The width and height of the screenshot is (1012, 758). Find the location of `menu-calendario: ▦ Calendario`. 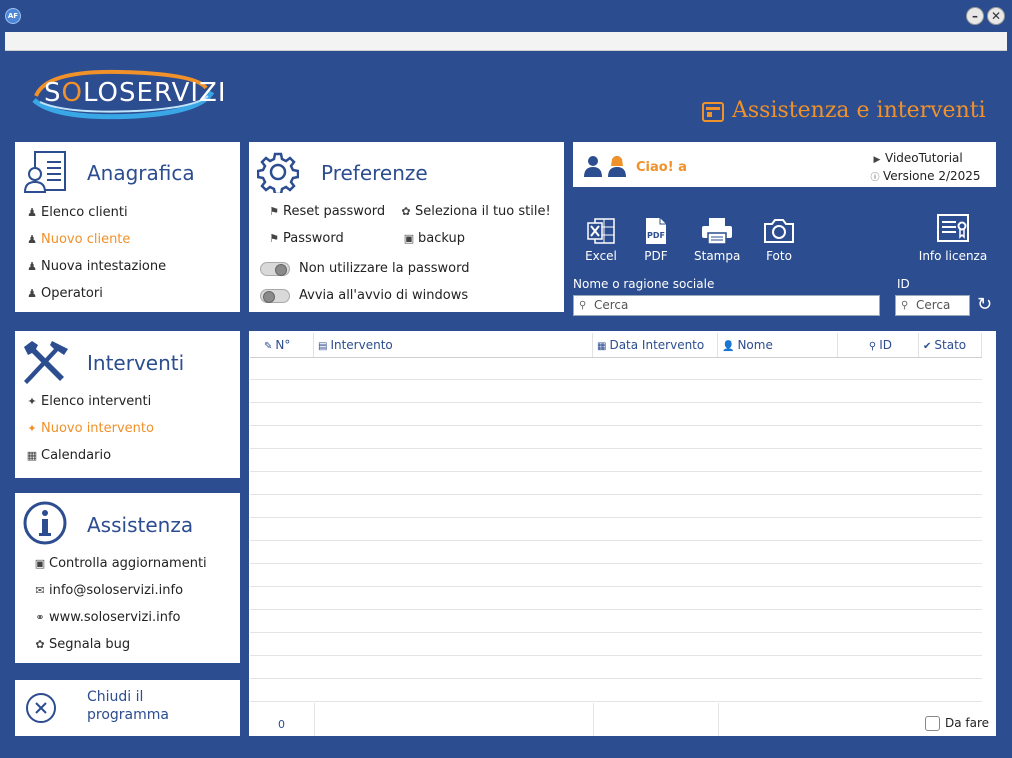

menu-calendario: ▦ Calendario is located at coordinates (68, 455).